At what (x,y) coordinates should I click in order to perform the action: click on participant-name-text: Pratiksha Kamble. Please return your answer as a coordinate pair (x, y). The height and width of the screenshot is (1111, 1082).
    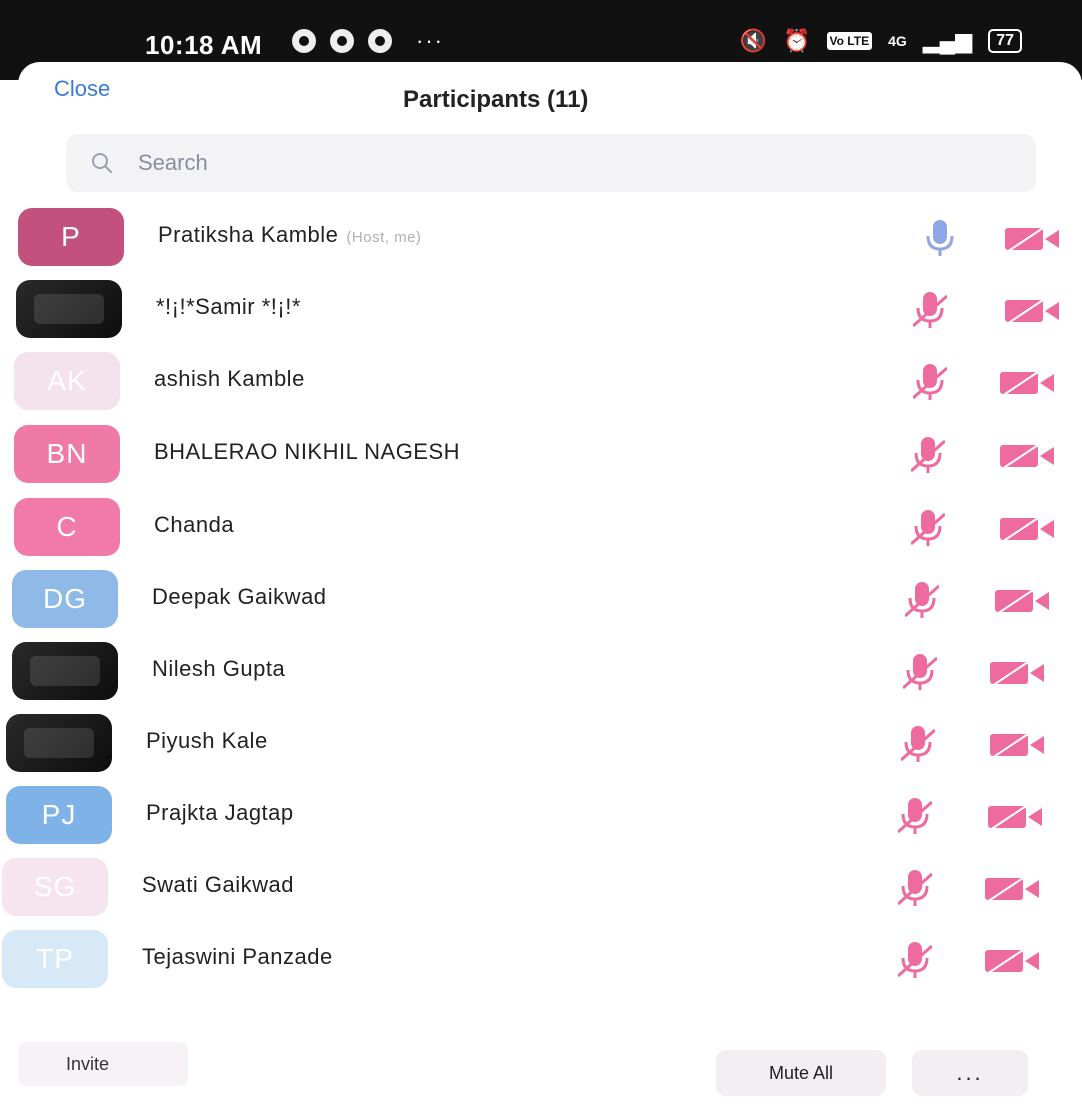
    Looking at the image, I should click on (248, 234).